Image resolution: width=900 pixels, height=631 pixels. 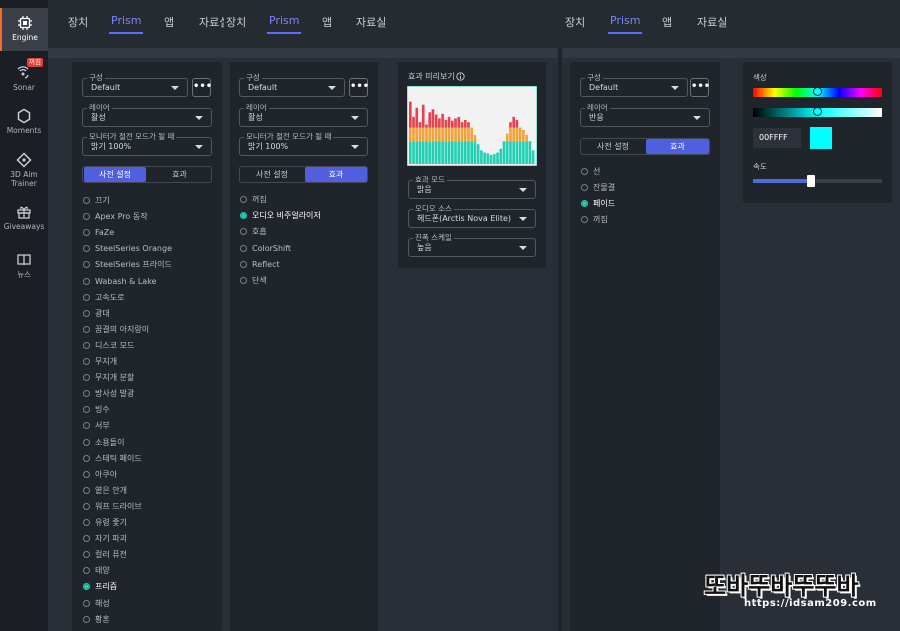 I want to click on radio-option: 프리즘, so click(x=100, y=587).